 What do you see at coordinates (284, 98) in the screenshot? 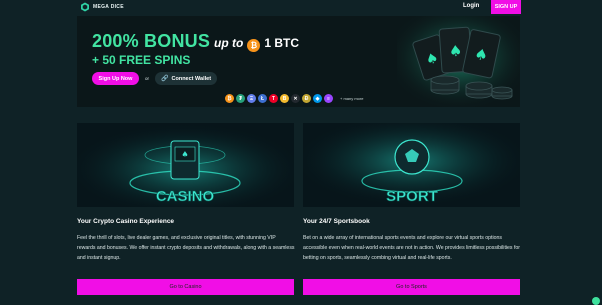
I see `bnb-coin-icon: B` at bounding box center [284, 98].